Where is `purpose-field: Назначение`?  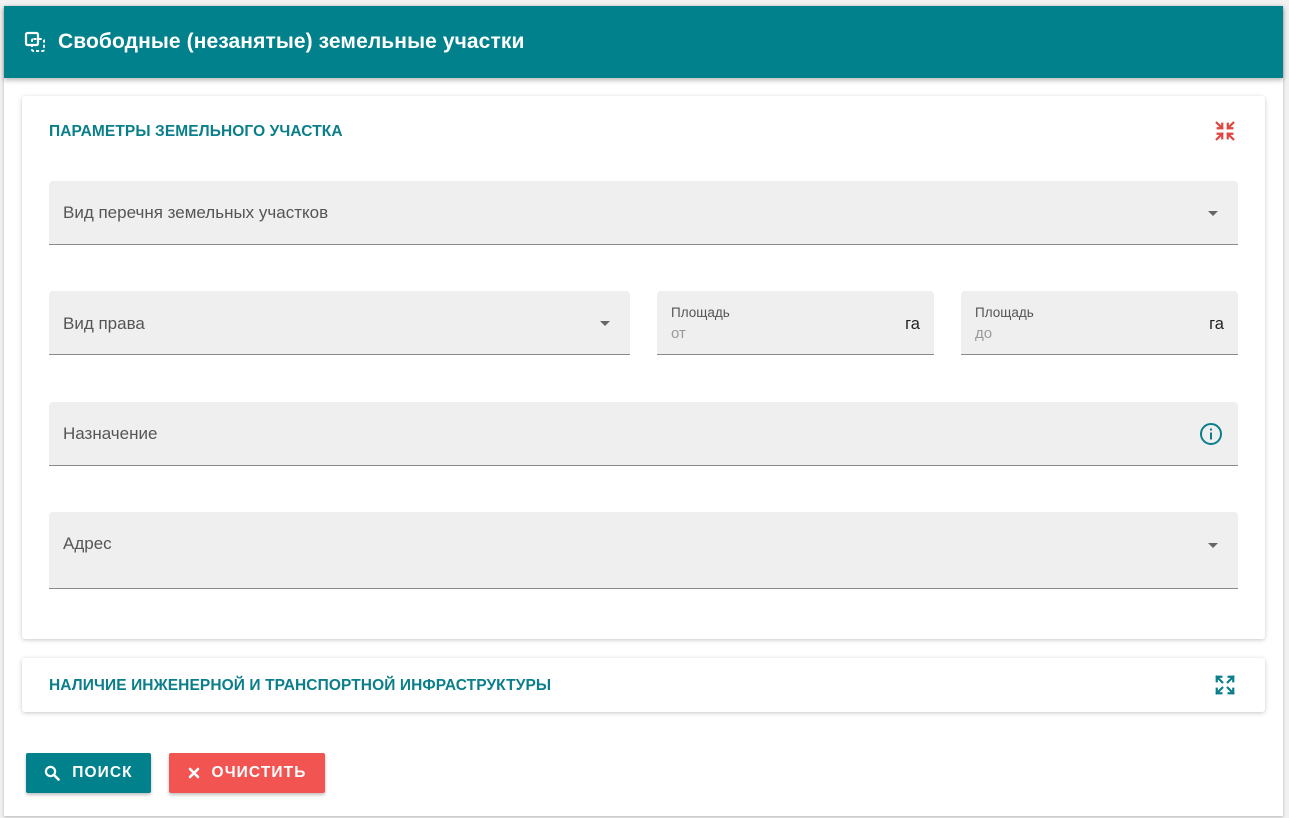 purpose-field: Назначение is located at coordinates (643, 434).